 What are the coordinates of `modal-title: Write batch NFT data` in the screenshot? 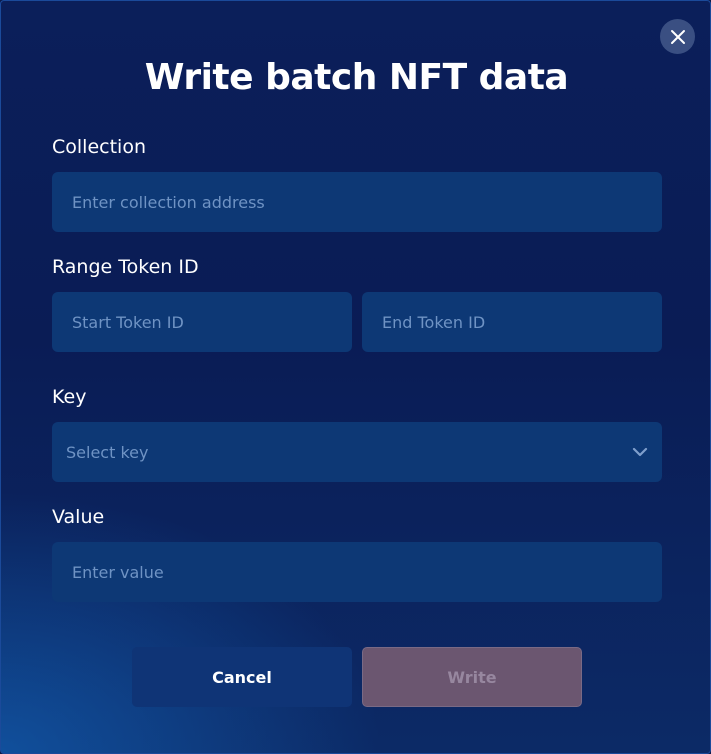 It's located at (356, 77).